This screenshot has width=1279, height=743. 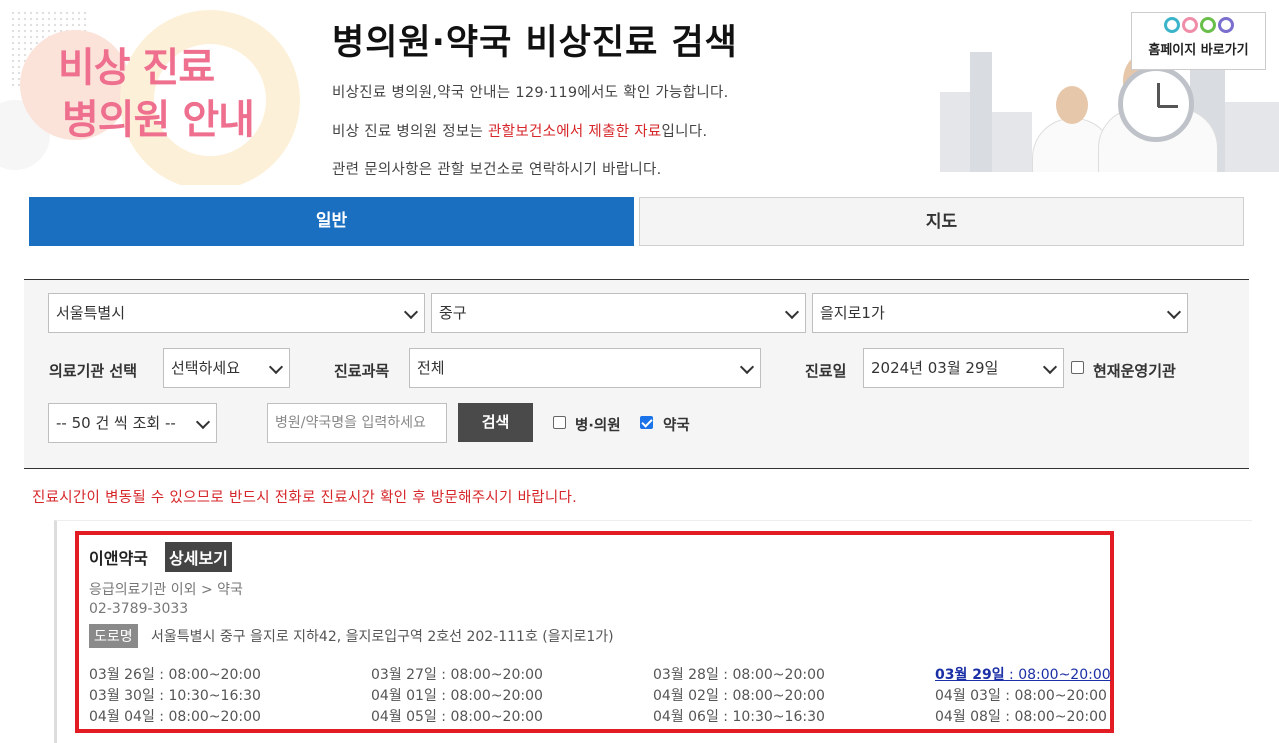 I want to click on result-name: 이앤약국, so click(x=118, y=558).